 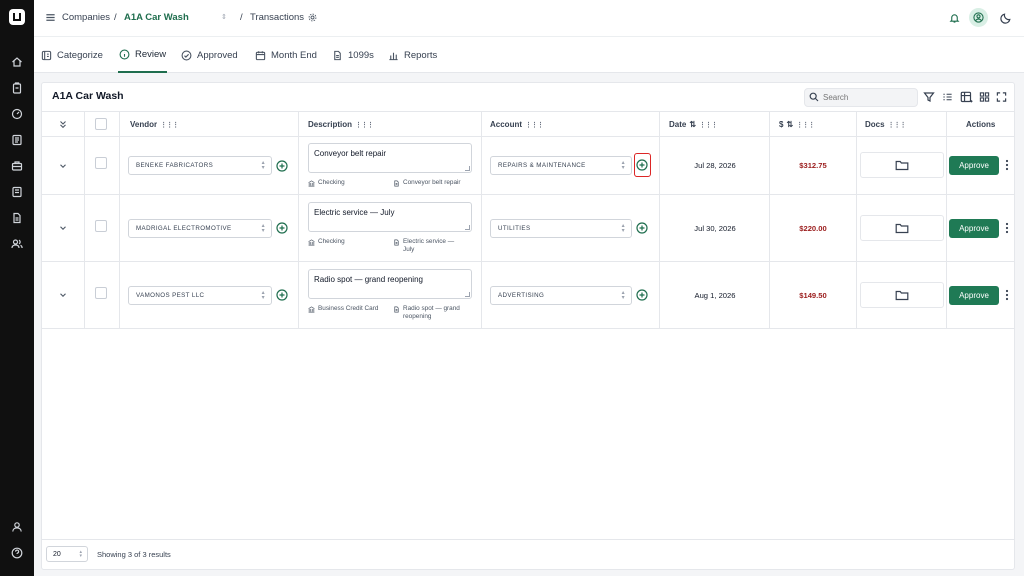 What do you see at coordinates (966, 97) in the screenshot?
I see `table-settings-icon` at bounding box center [966, 97].